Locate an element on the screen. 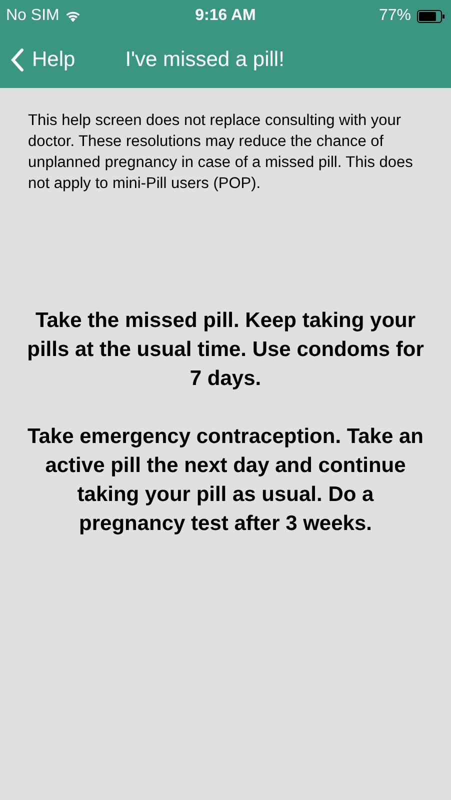  back-button: Help is located at coordinates (38, 60).